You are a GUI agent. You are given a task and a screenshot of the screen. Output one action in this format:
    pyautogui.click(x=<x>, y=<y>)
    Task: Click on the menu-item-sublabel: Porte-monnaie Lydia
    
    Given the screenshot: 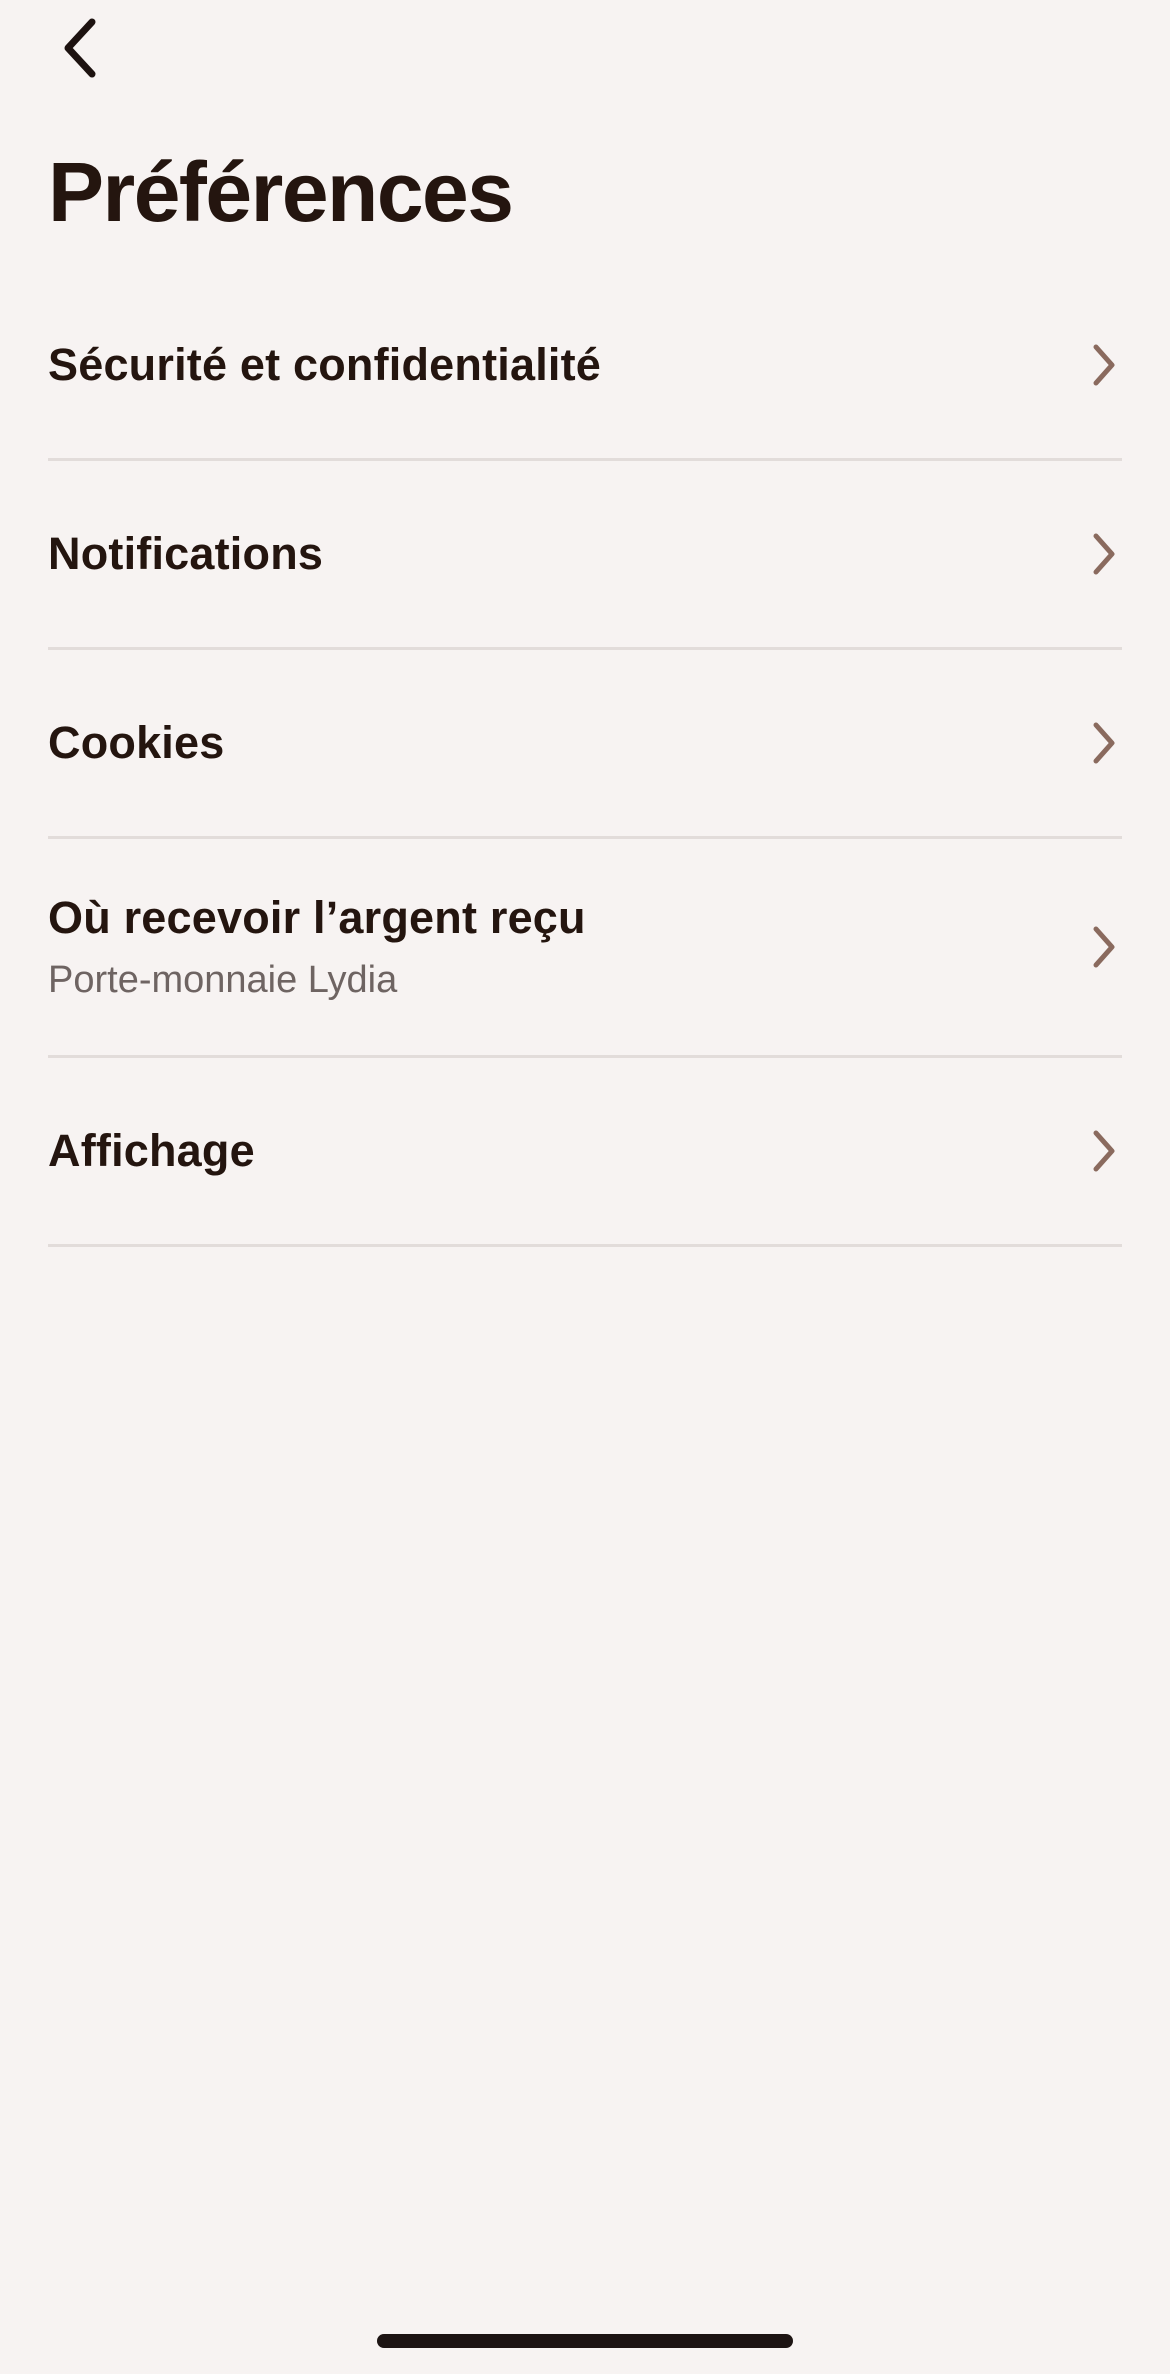 What is the action you would take?
    pyautogui.click(x=223, y=980)
    